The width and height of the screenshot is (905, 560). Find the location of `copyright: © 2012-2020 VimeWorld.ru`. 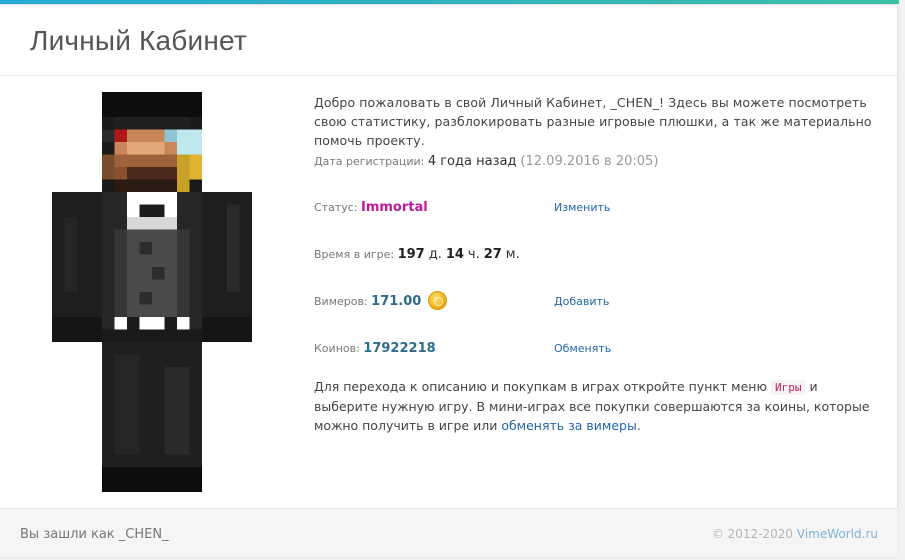

copyright: © 2012-2020 VimeWorld.ru is located at coordinates (795, 534).